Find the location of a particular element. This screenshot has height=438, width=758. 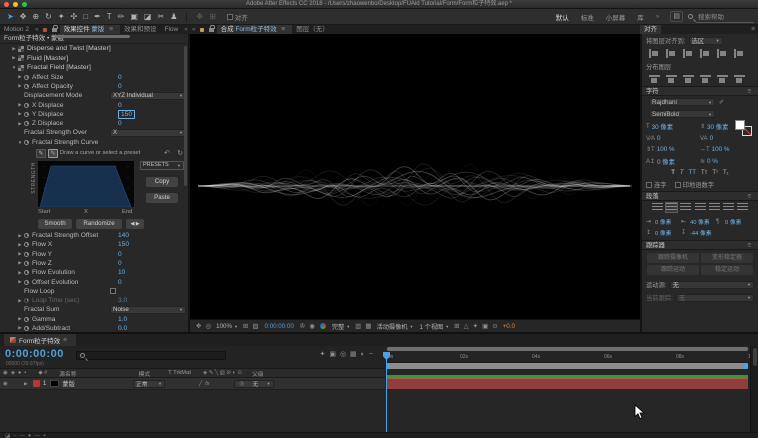

camera-tool-icon: ✦ is located at coordinates (61, 17).